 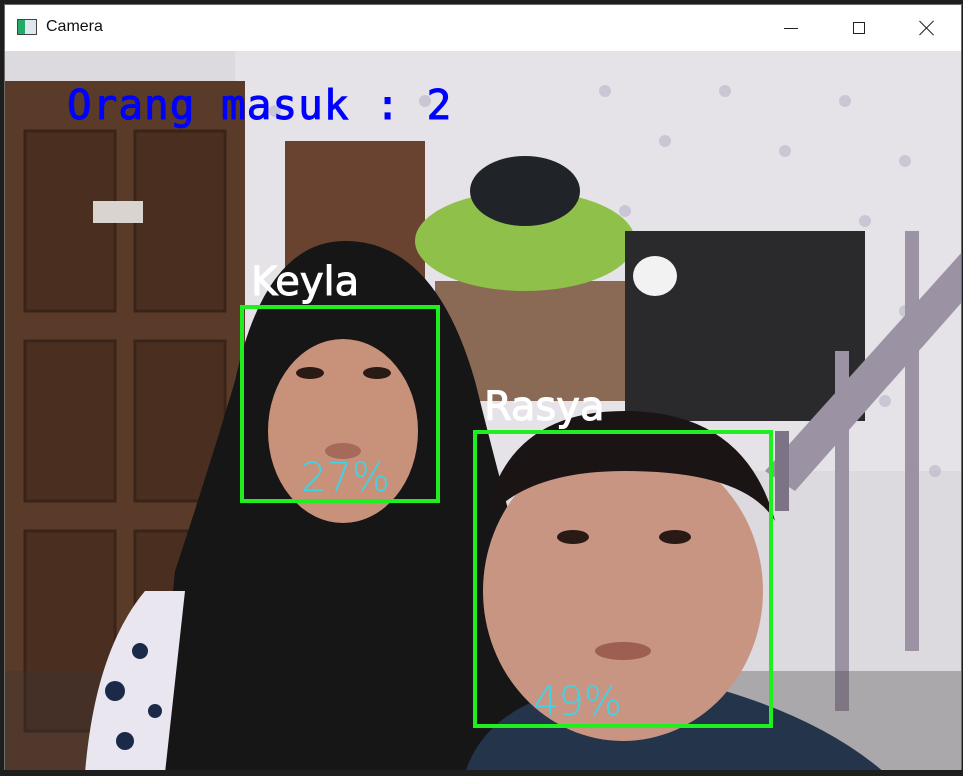 I want to click on people-count-label: Orang masuk : 2, so click(x=259, y=105).